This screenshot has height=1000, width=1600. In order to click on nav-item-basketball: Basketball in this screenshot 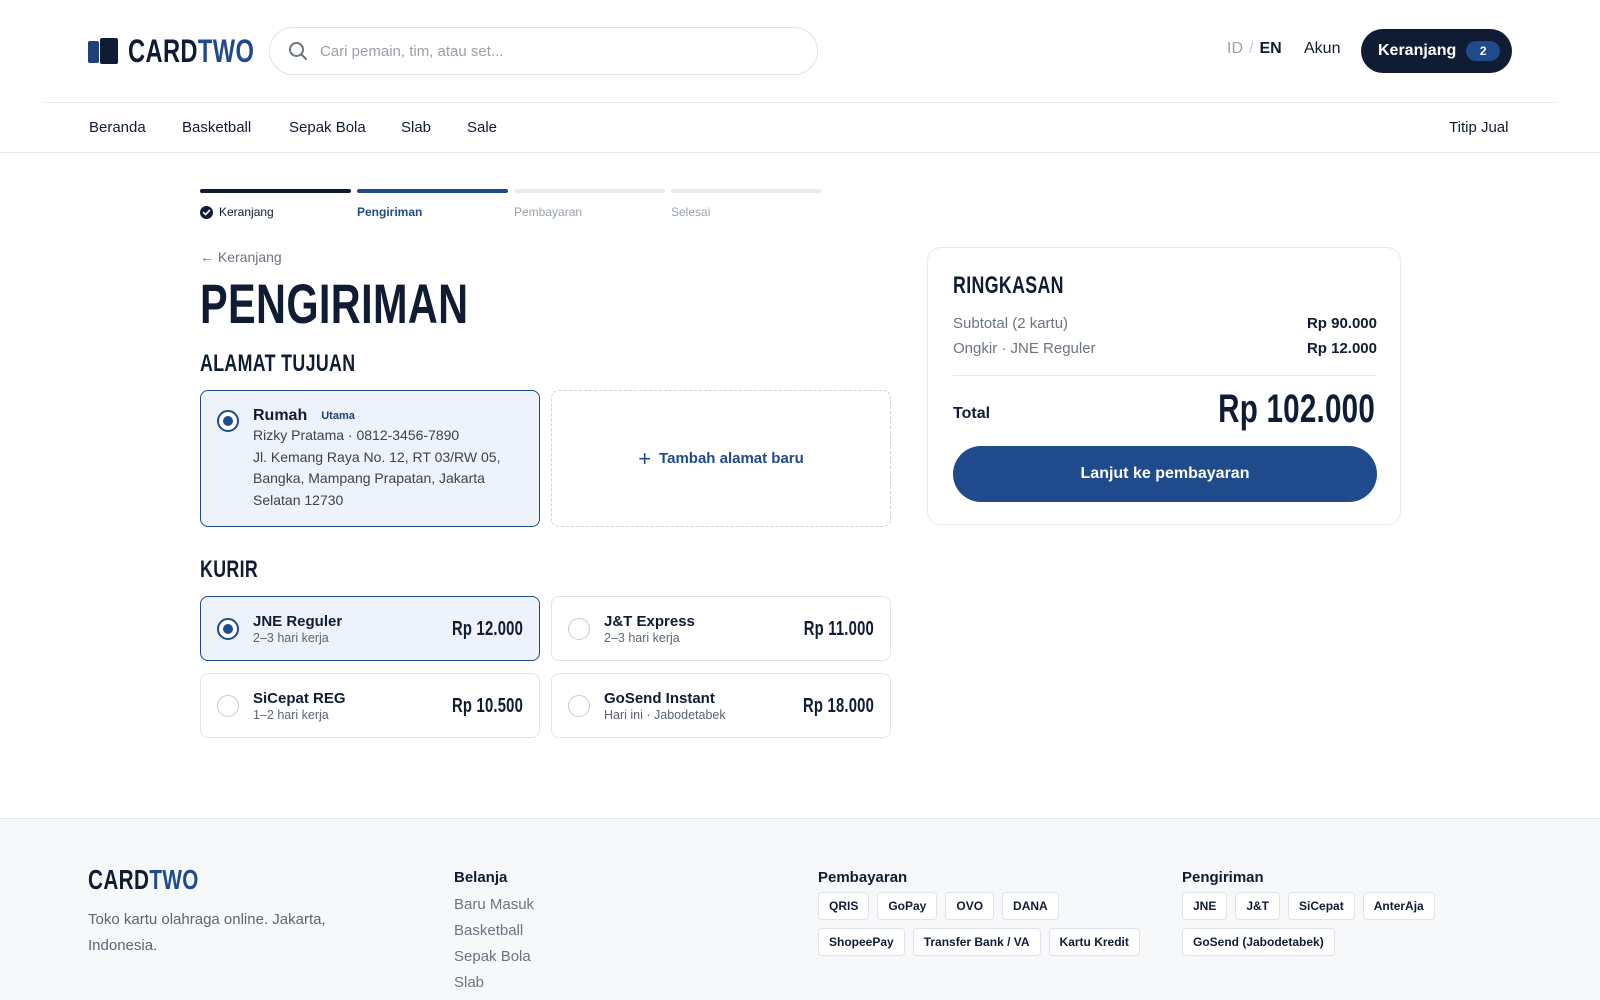, I will do `click(216, 127)`.